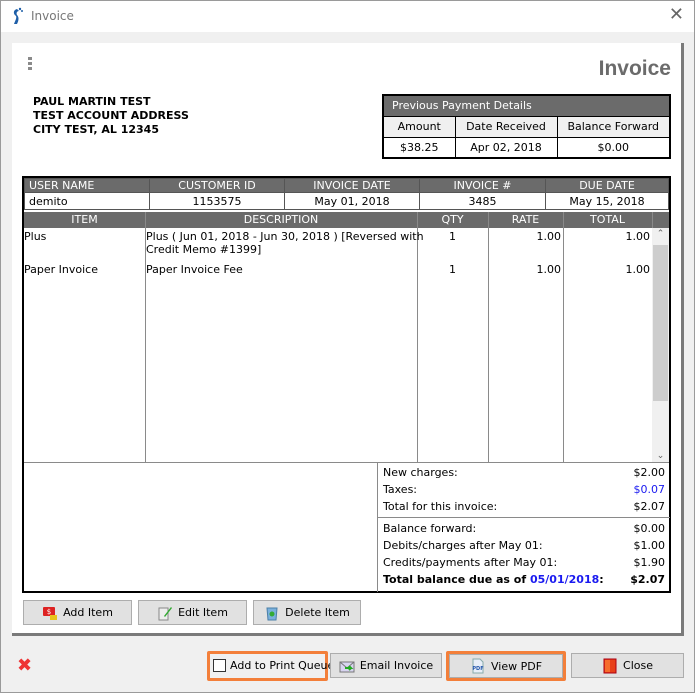 The height and width of the screenshot is (693, 695). Describe the element at coordinates (96, 129) in the screenshot. I see `address-line: CITY TEST, AL 12345` at that location.